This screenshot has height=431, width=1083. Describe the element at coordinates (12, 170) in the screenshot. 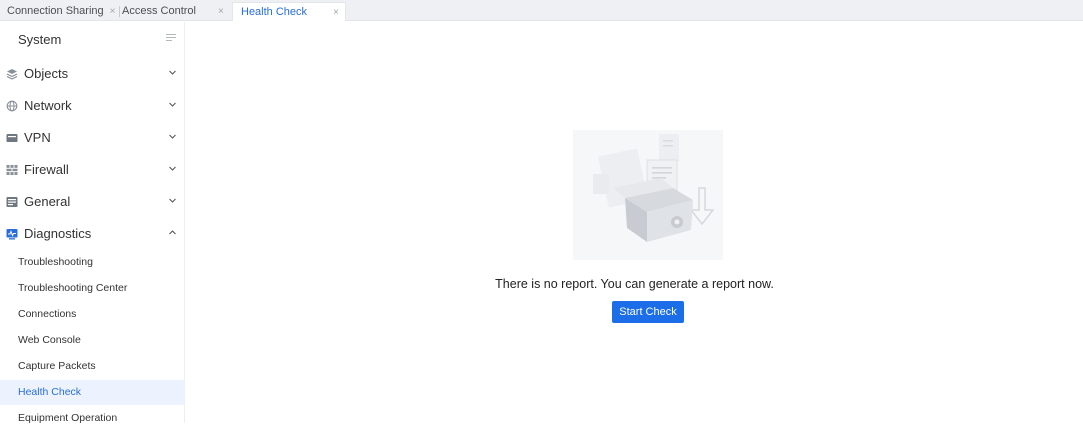

I see `firewall-icon` at that location.